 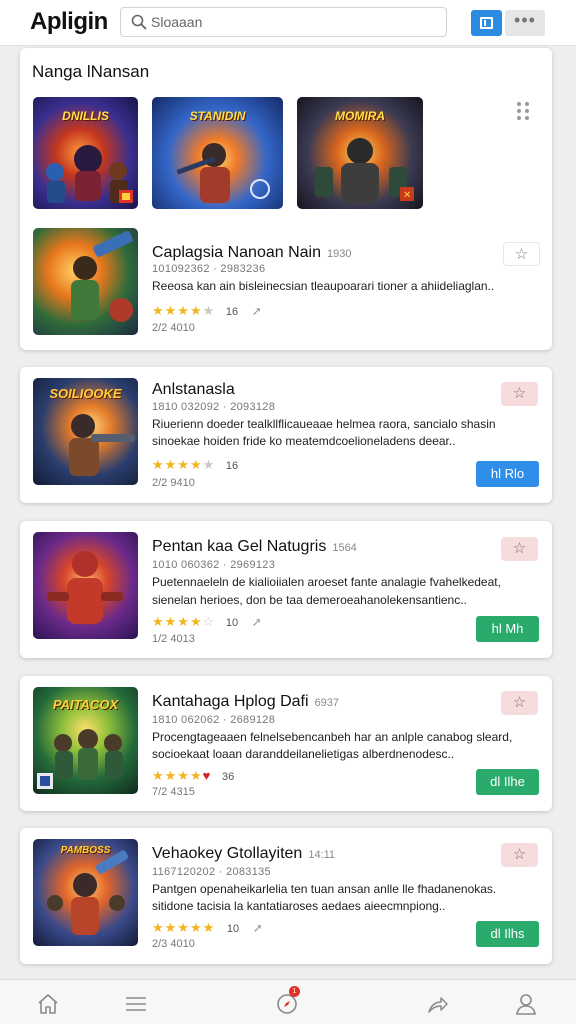 I want to click on grid-view-icon, so click(x=486, y=23).